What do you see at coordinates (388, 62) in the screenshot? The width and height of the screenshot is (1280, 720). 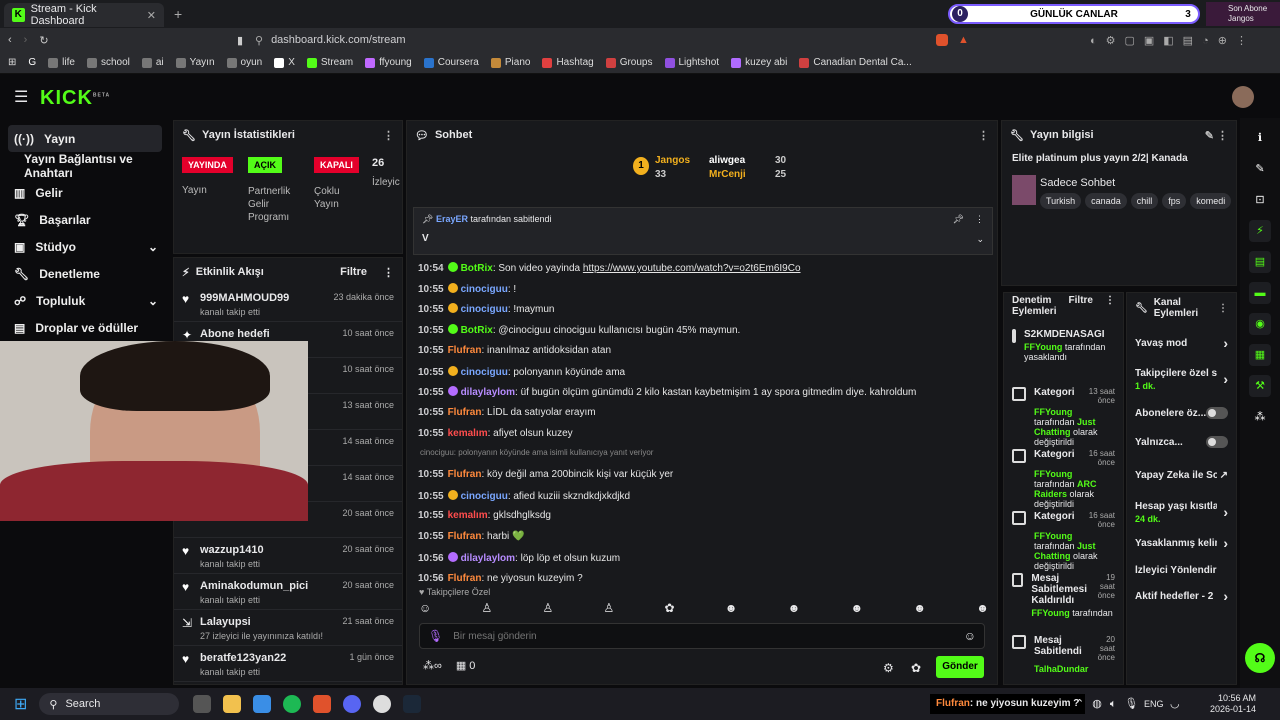 I see `bookmark-item: ffyoung` at bounding box center [388, 62].